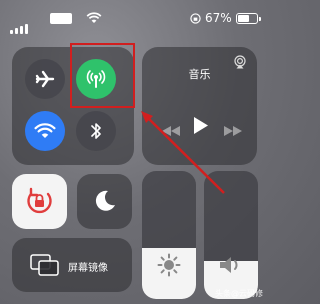 Image resolution: width=320 pixels, height=304 pixels. What do you see at coordinates (239, 293) in the screenshot?
I see `watermark: 头条@云码修` at bounding box center [239, 293].